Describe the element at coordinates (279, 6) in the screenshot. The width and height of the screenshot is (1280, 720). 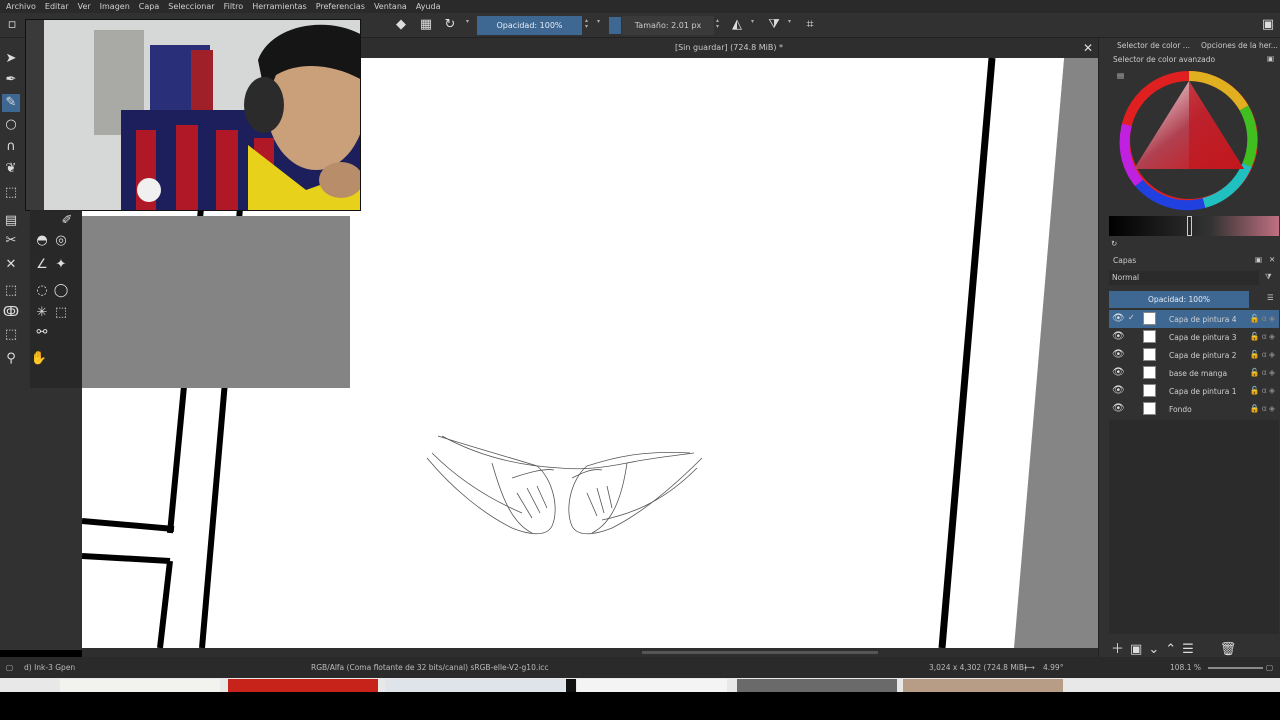
I see `menu-herramientas: Herramientas` at that location.